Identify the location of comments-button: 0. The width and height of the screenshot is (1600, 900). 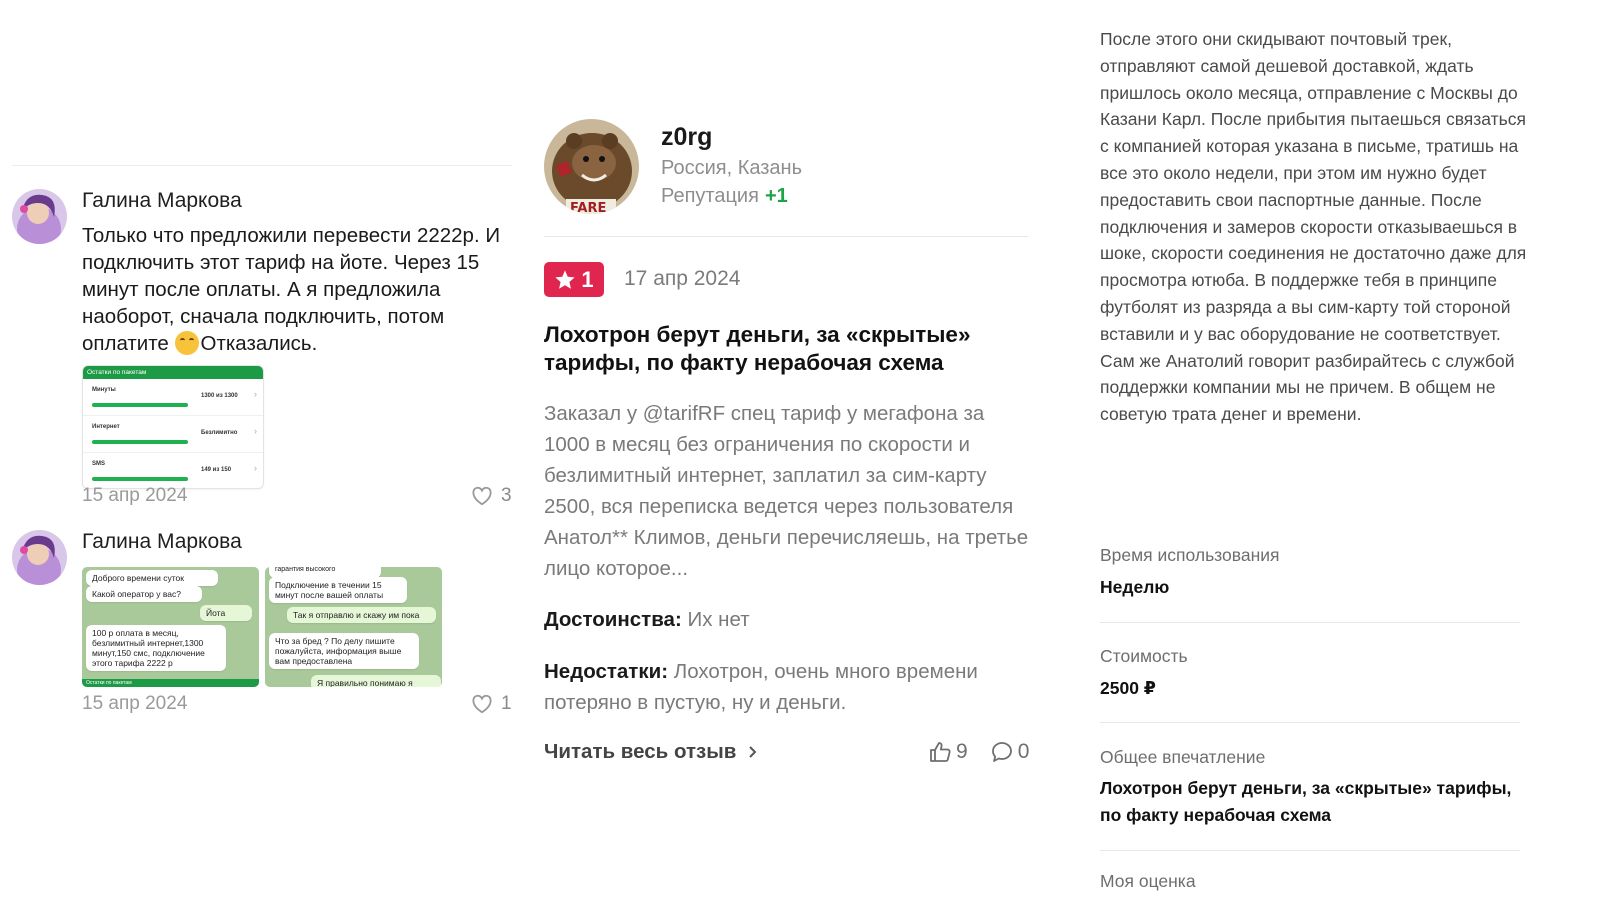
(1010, 752).